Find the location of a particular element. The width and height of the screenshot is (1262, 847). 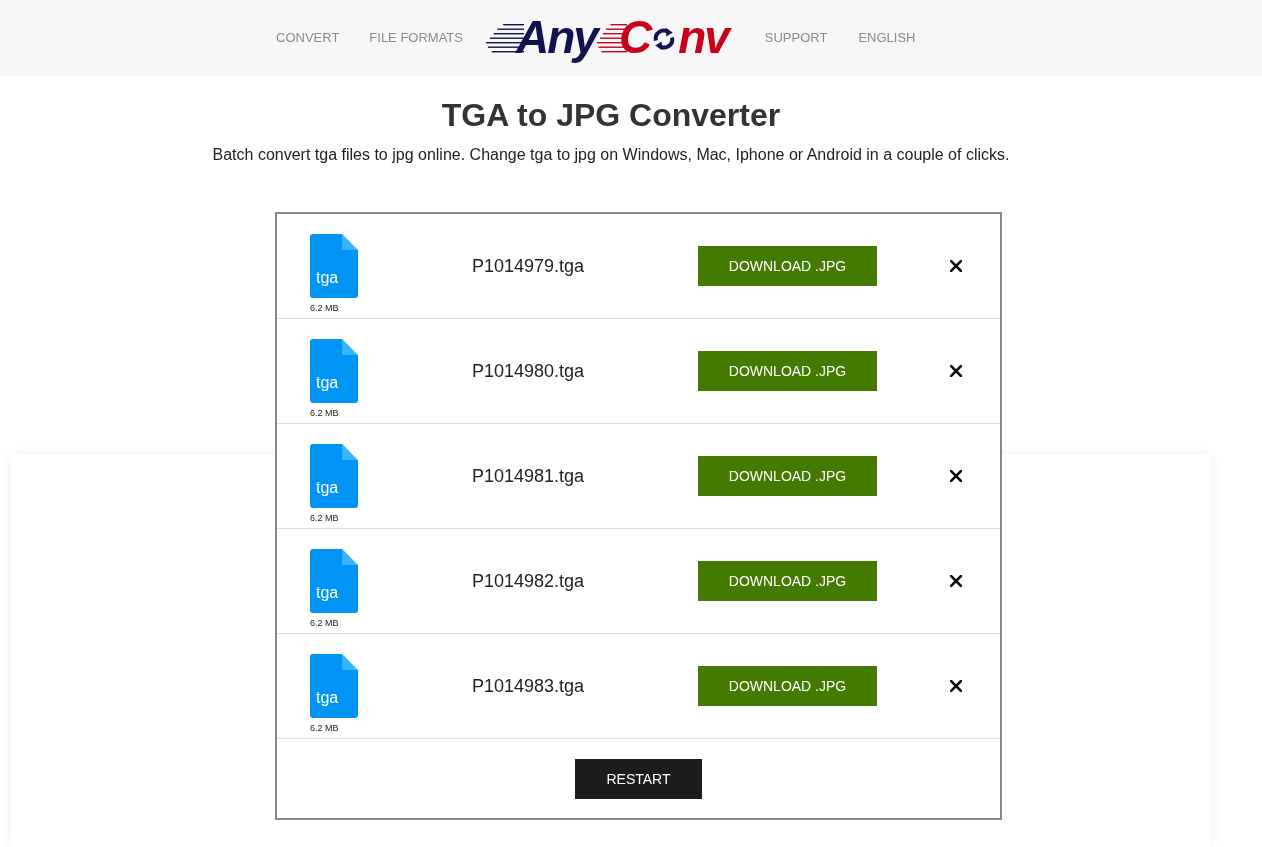

nav-link: CONVERT is located at coordinates (308, 38).